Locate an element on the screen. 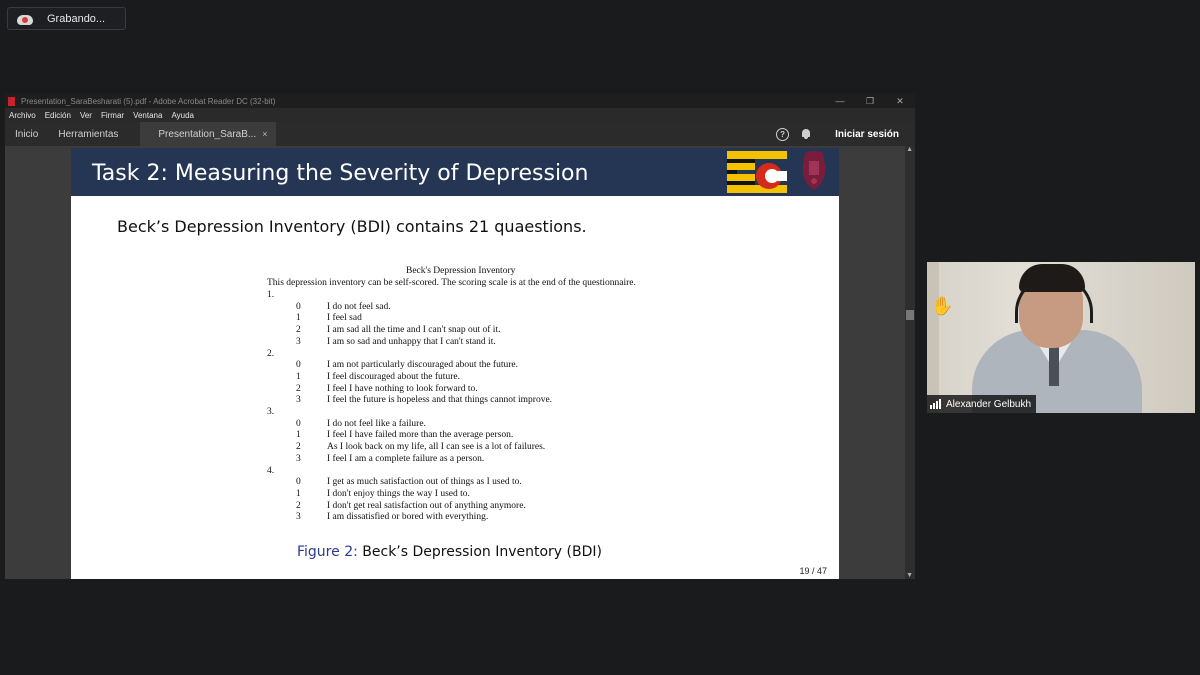  ipn-logo is located at coordinates (814, 170).